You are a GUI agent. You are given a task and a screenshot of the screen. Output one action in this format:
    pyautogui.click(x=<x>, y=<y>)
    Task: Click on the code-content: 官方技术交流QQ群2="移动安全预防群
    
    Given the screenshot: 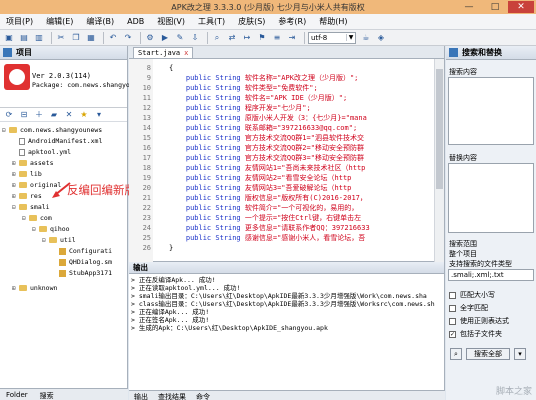 What is the action you would take?
    pyautogui.click(x=302, y=148)
    